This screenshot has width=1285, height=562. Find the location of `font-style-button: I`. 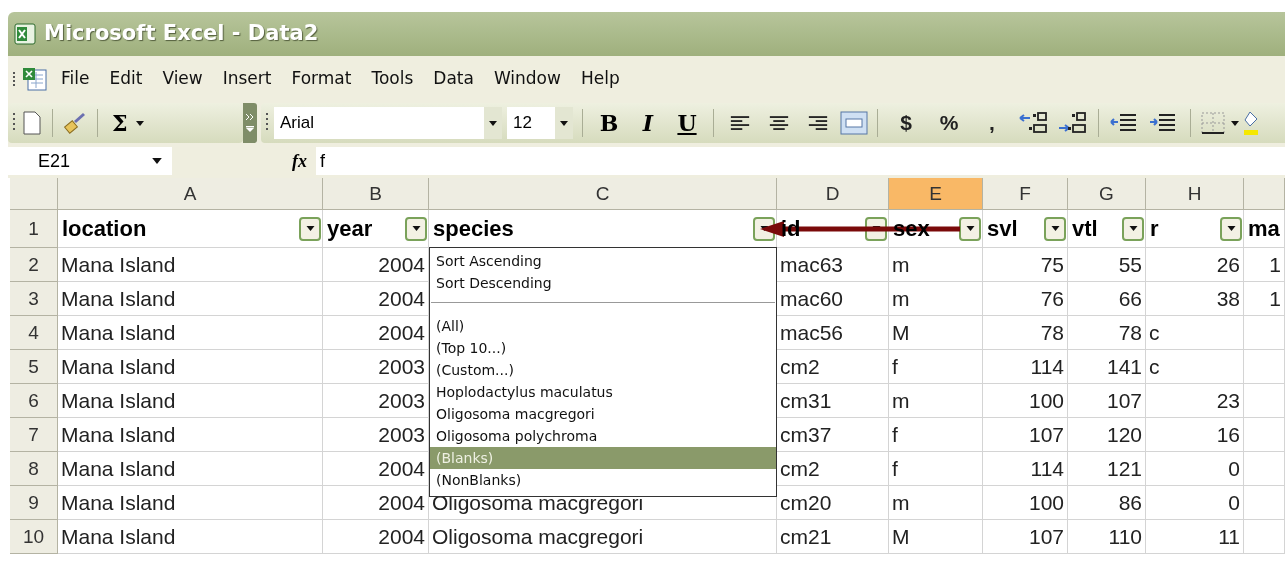

font-style-button: I is located at coordinates (648, 123).